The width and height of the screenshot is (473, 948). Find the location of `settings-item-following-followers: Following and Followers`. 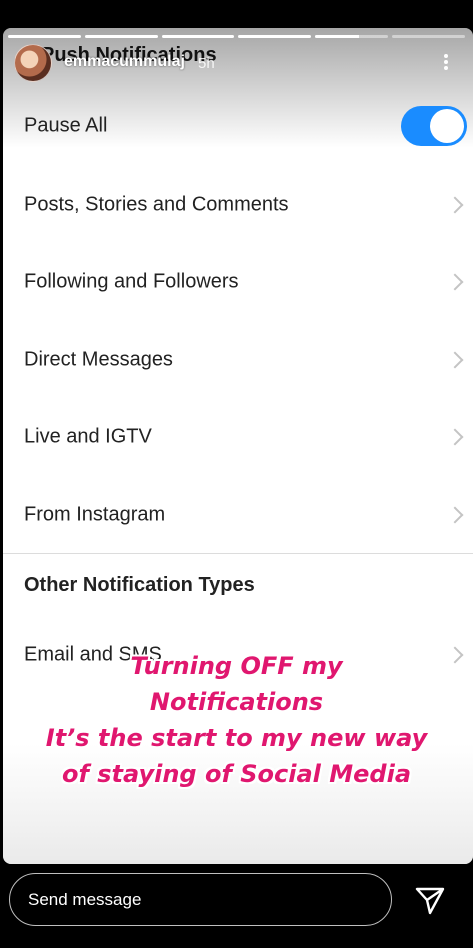

settings-item-following-followers: Following and Followers is located at coordinates (238, 282).